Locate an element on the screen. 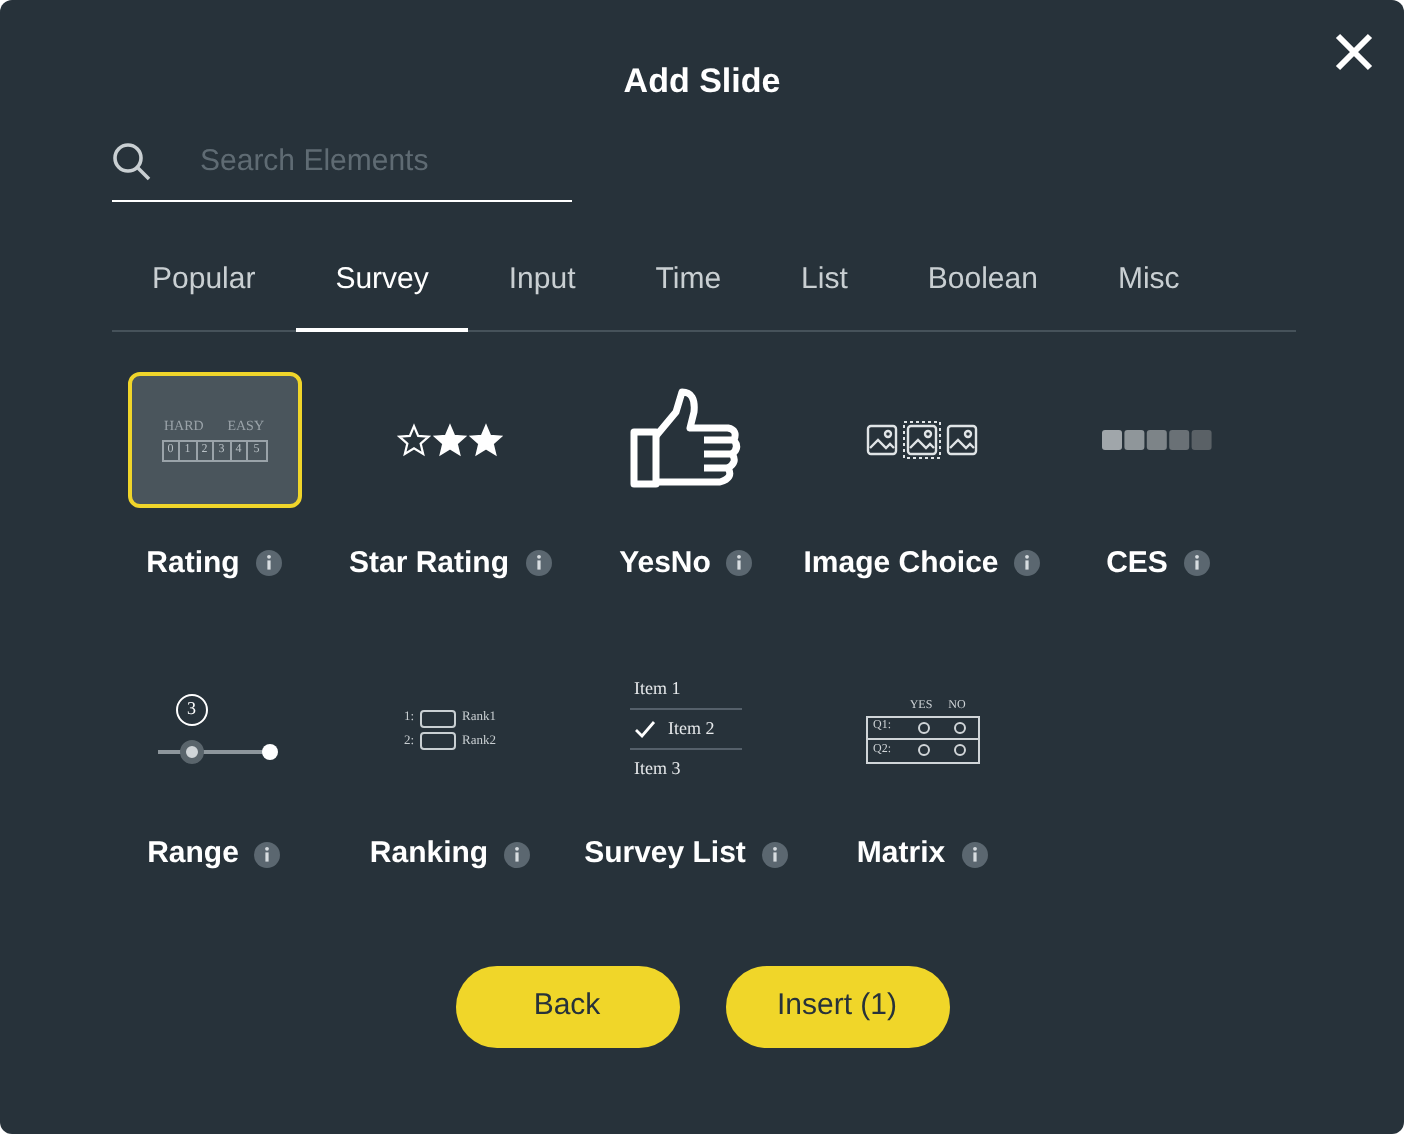  dialog-title: Add Slide is located at coordinates (702, 82).